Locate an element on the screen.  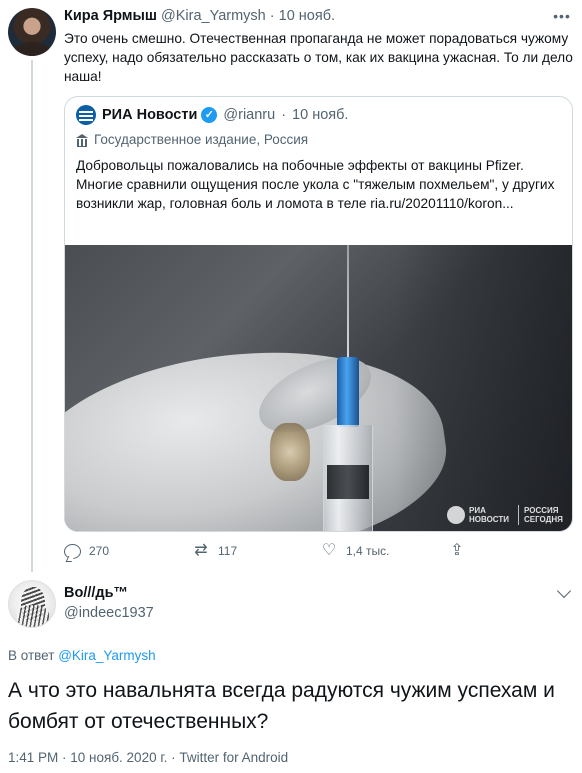
government-label: Государственное издание, Россия is located at coordinates (192, 139).